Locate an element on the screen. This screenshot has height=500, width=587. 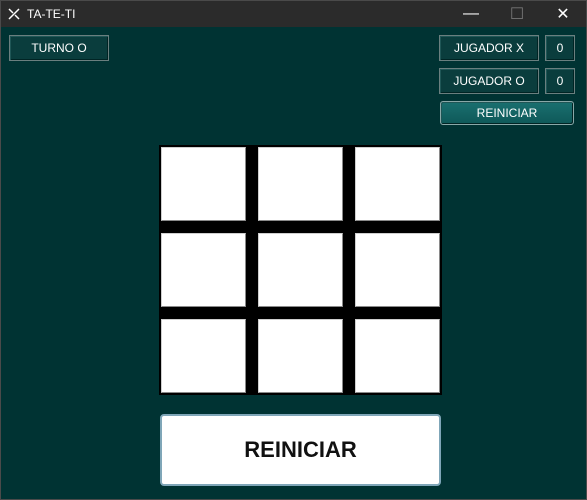
maximize-button: ☐ is located at coordinates (517, 14).